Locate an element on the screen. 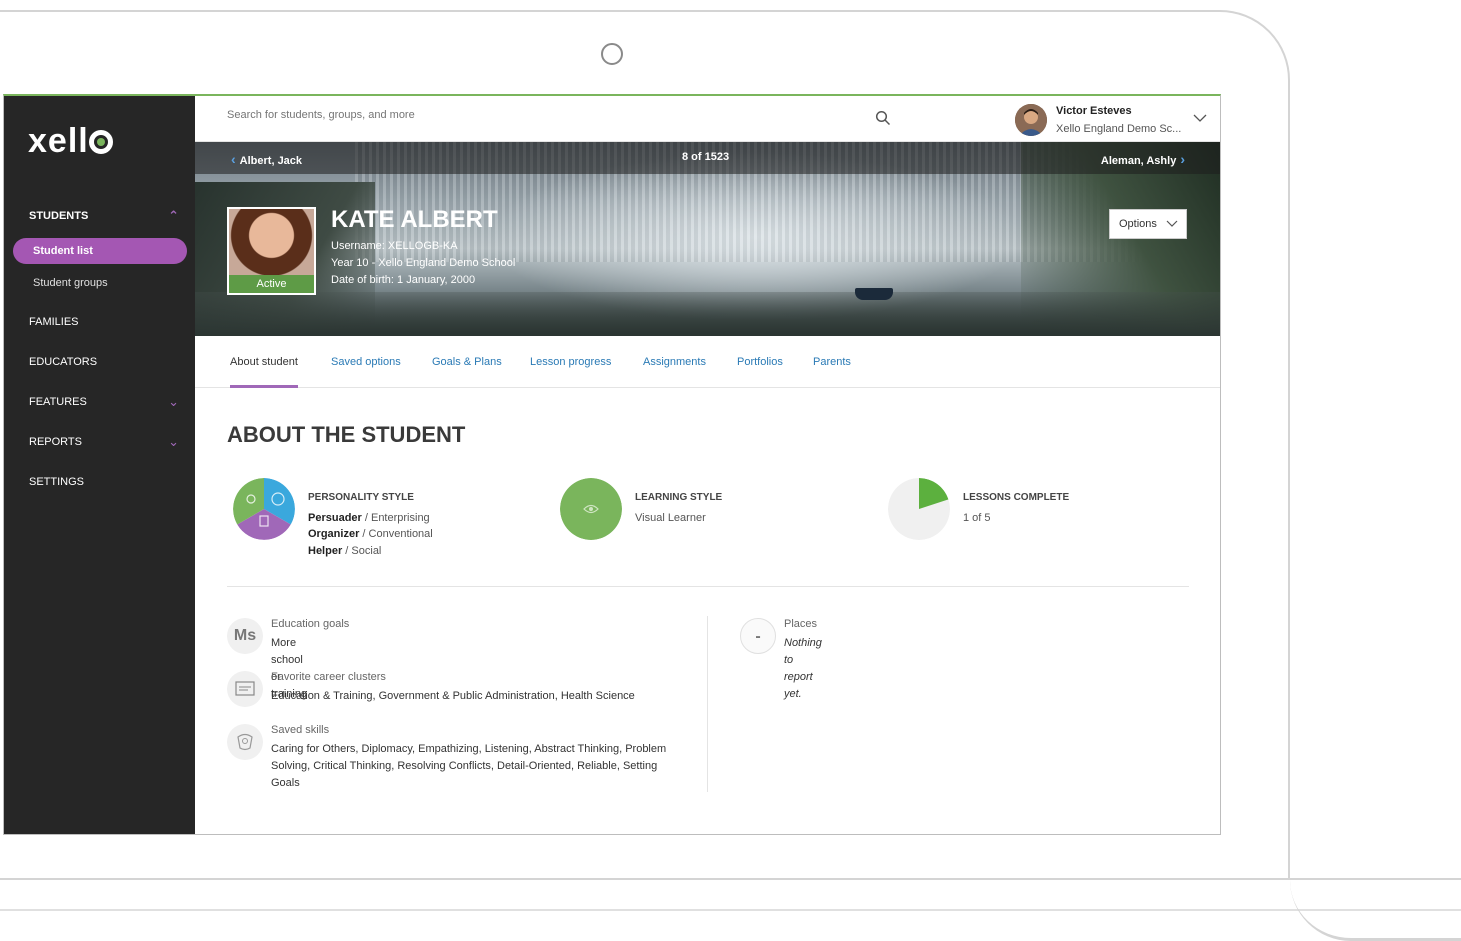 This screenshot has height=941, width=1461. search-icon is located at coordinates (883, 118).